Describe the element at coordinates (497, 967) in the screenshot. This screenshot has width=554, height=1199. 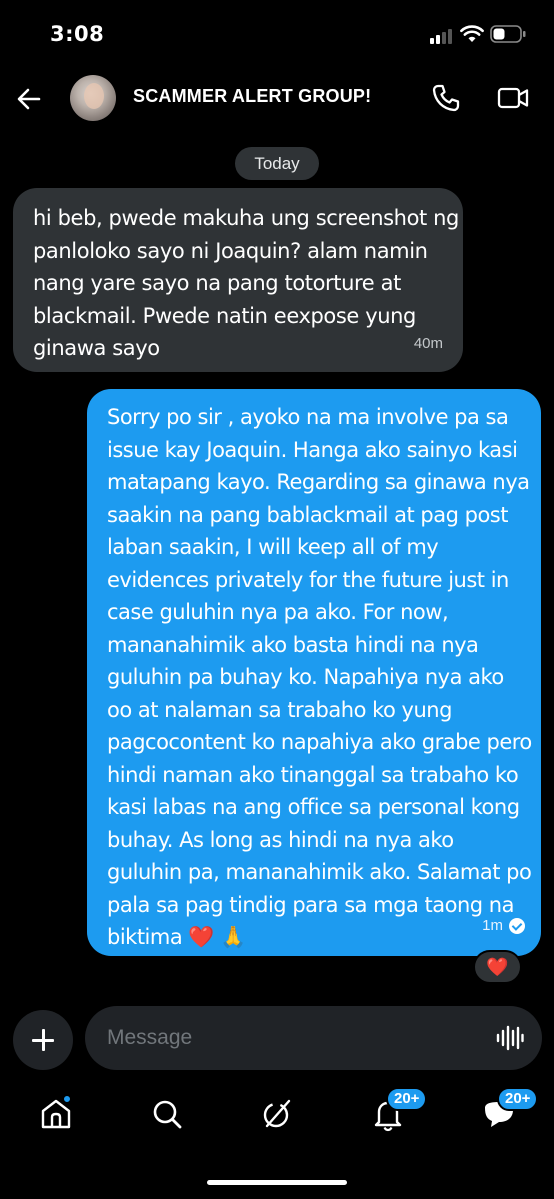
I see `message-reaction: ❤️` at that location.